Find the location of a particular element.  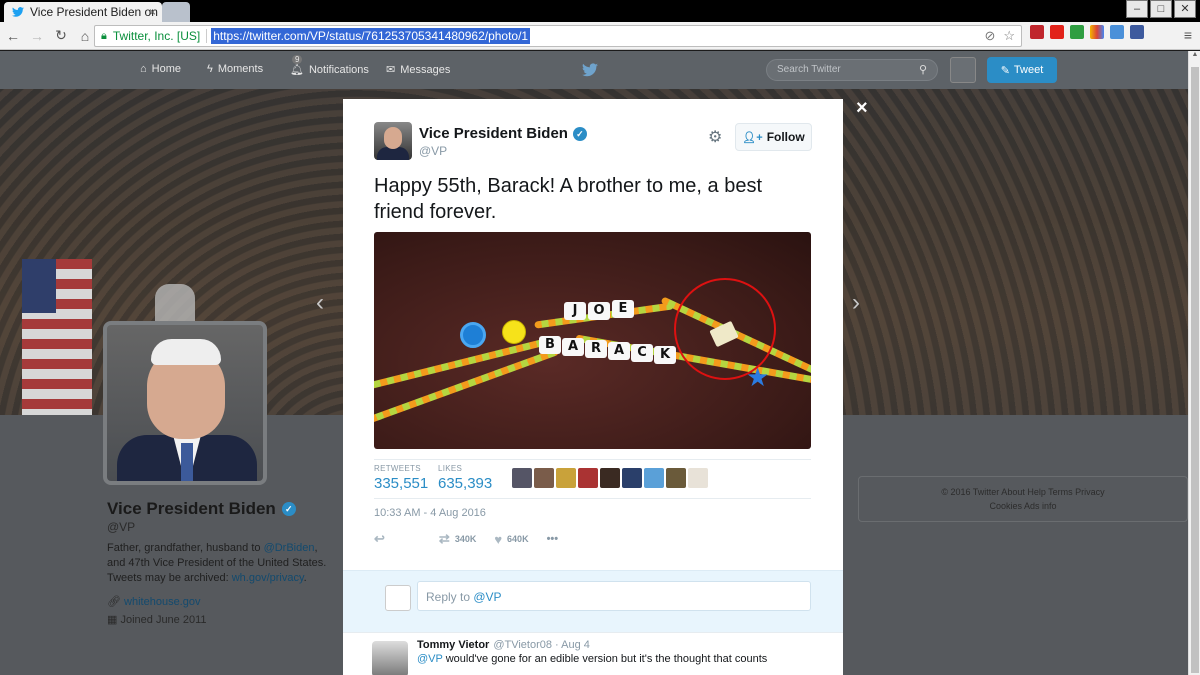

heart-icon: ♥ is located at coordinates (498, 539).